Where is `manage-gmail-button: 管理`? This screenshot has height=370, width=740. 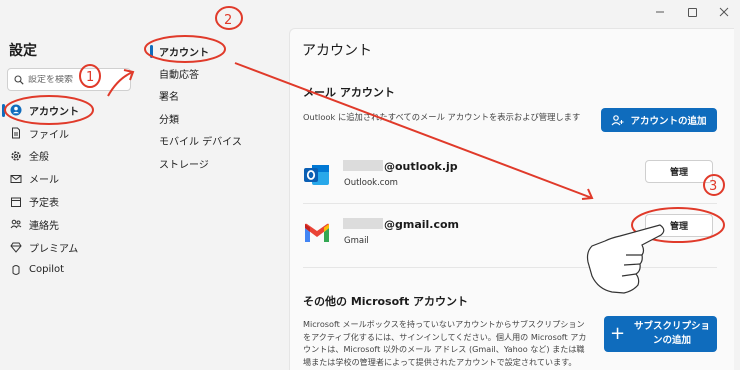
manage-gmail-button: 管理 is located at coordinates (679, 225).